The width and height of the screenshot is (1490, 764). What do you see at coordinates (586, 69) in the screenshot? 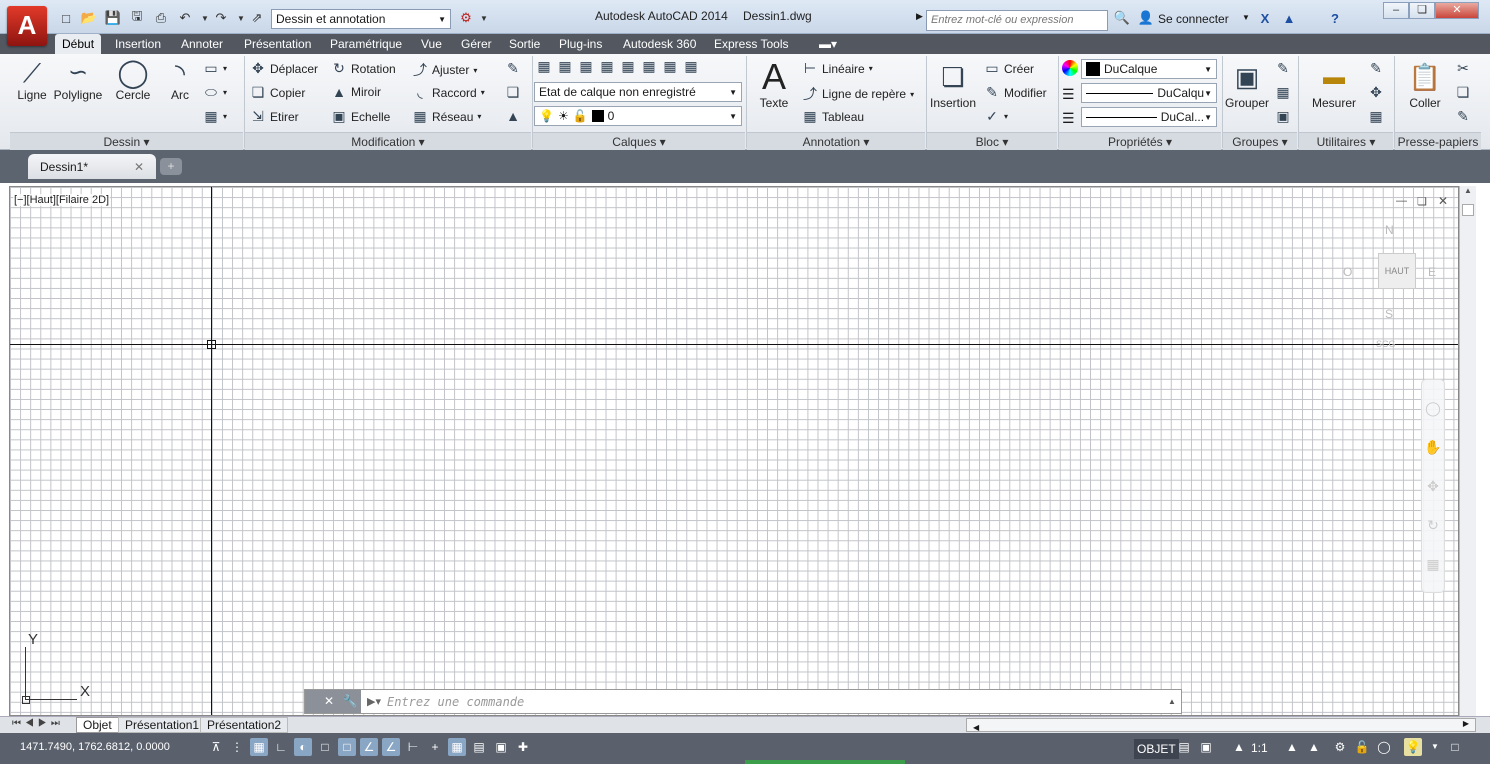
I see `layer-off-icon: ▦` at bounding box center [586, 69].